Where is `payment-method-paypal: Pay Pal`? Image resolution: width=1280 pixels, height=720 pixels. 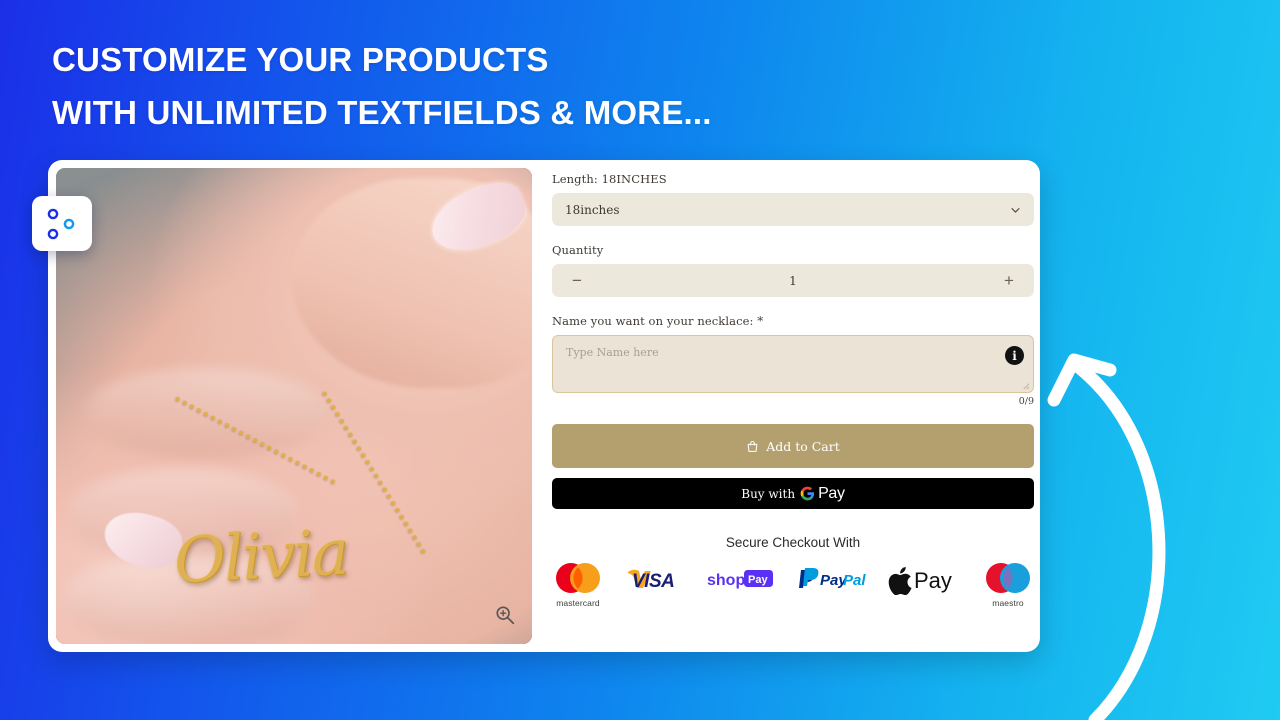 payment-method-paypal: Pay Pal is located at coordinates (832, 580).